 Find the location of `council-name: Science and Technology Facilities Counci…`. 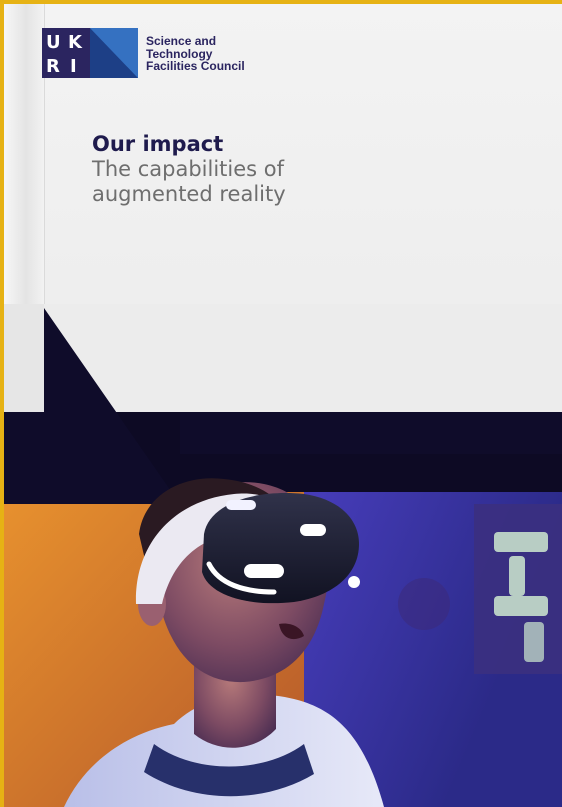

council-name: Science and Technology Facilities Counci… is located at coordinates (195, 54).